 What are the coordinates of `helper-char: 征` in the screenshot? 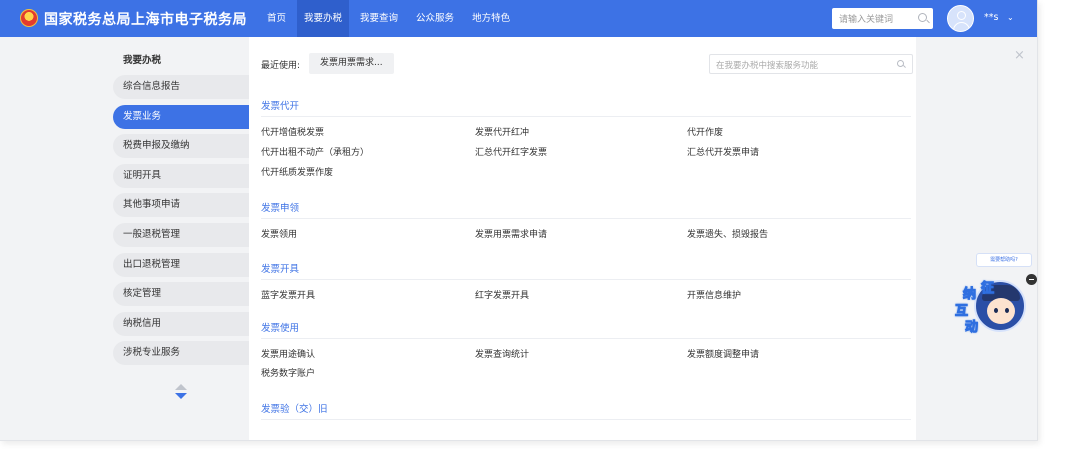 It's located at (987, 289).